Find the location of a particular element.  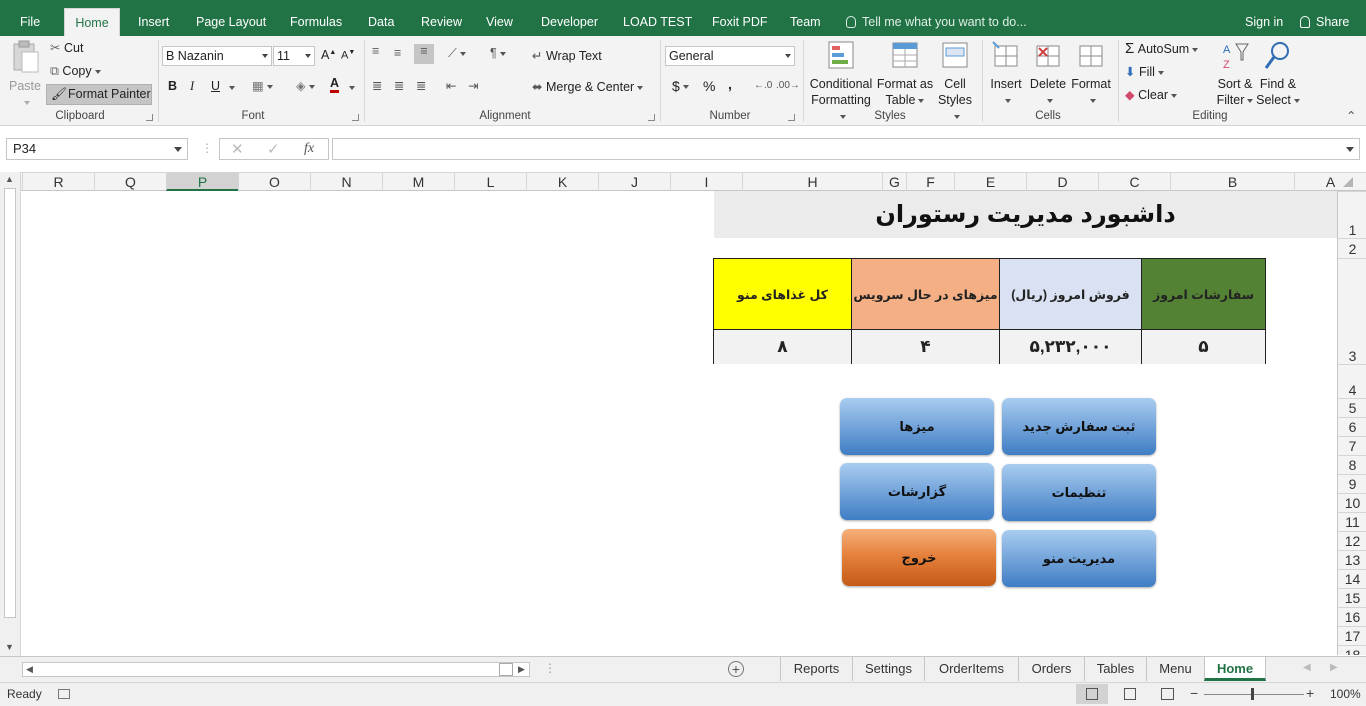

row-header-5: 5 is located at coordinates (1352, 407).